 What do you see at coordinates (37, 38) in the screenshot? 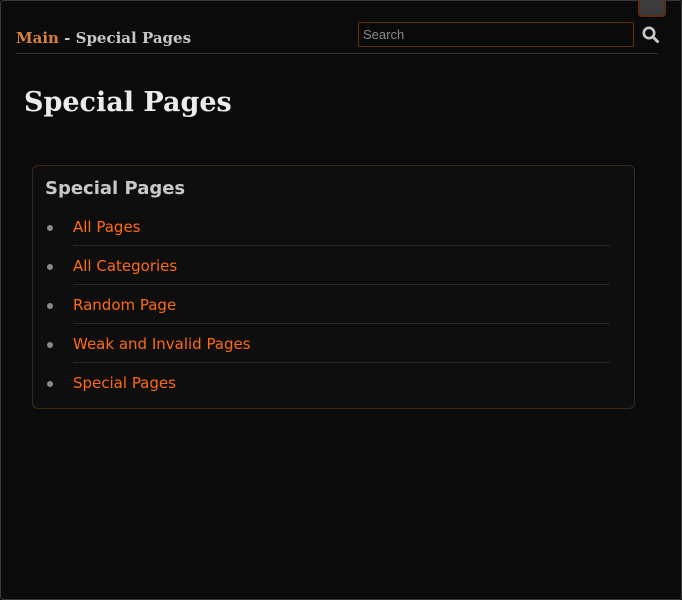
I see `breadcrumb-main-link: Main` at bounding box center [37, 38].